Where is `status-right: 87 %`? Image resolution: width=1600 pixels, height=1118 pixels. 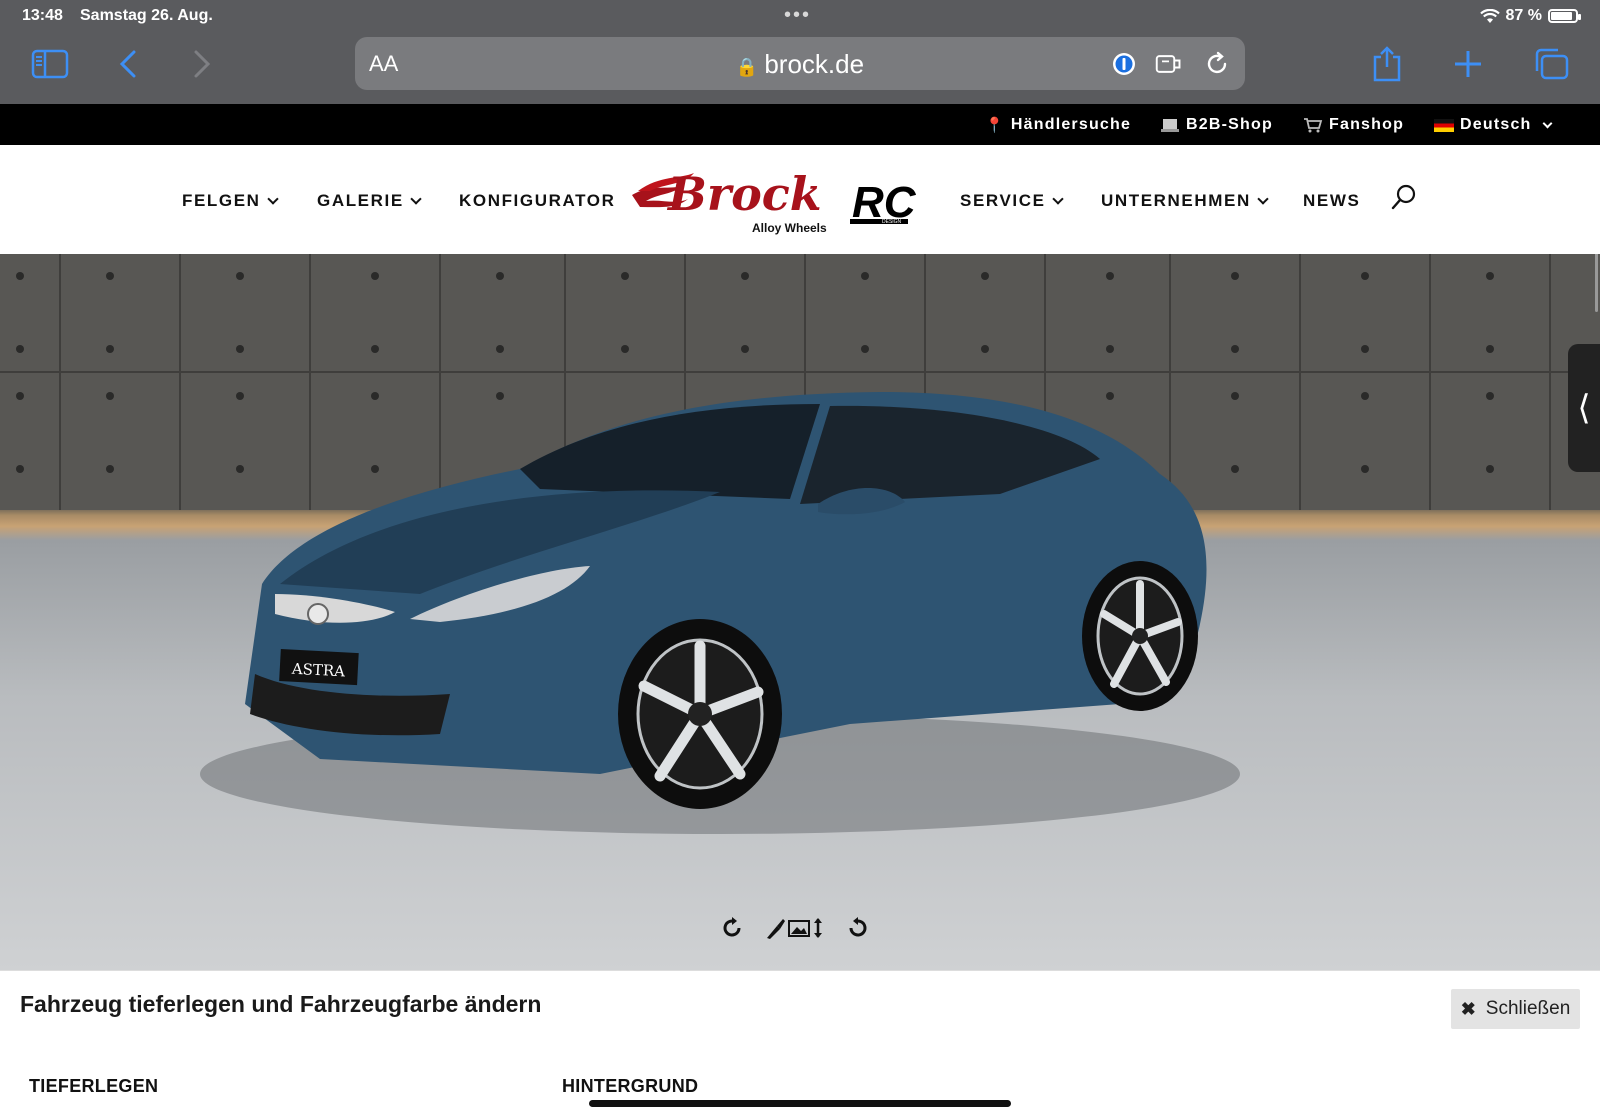 status-right: 87 % is located at coordinates (1530, 16).